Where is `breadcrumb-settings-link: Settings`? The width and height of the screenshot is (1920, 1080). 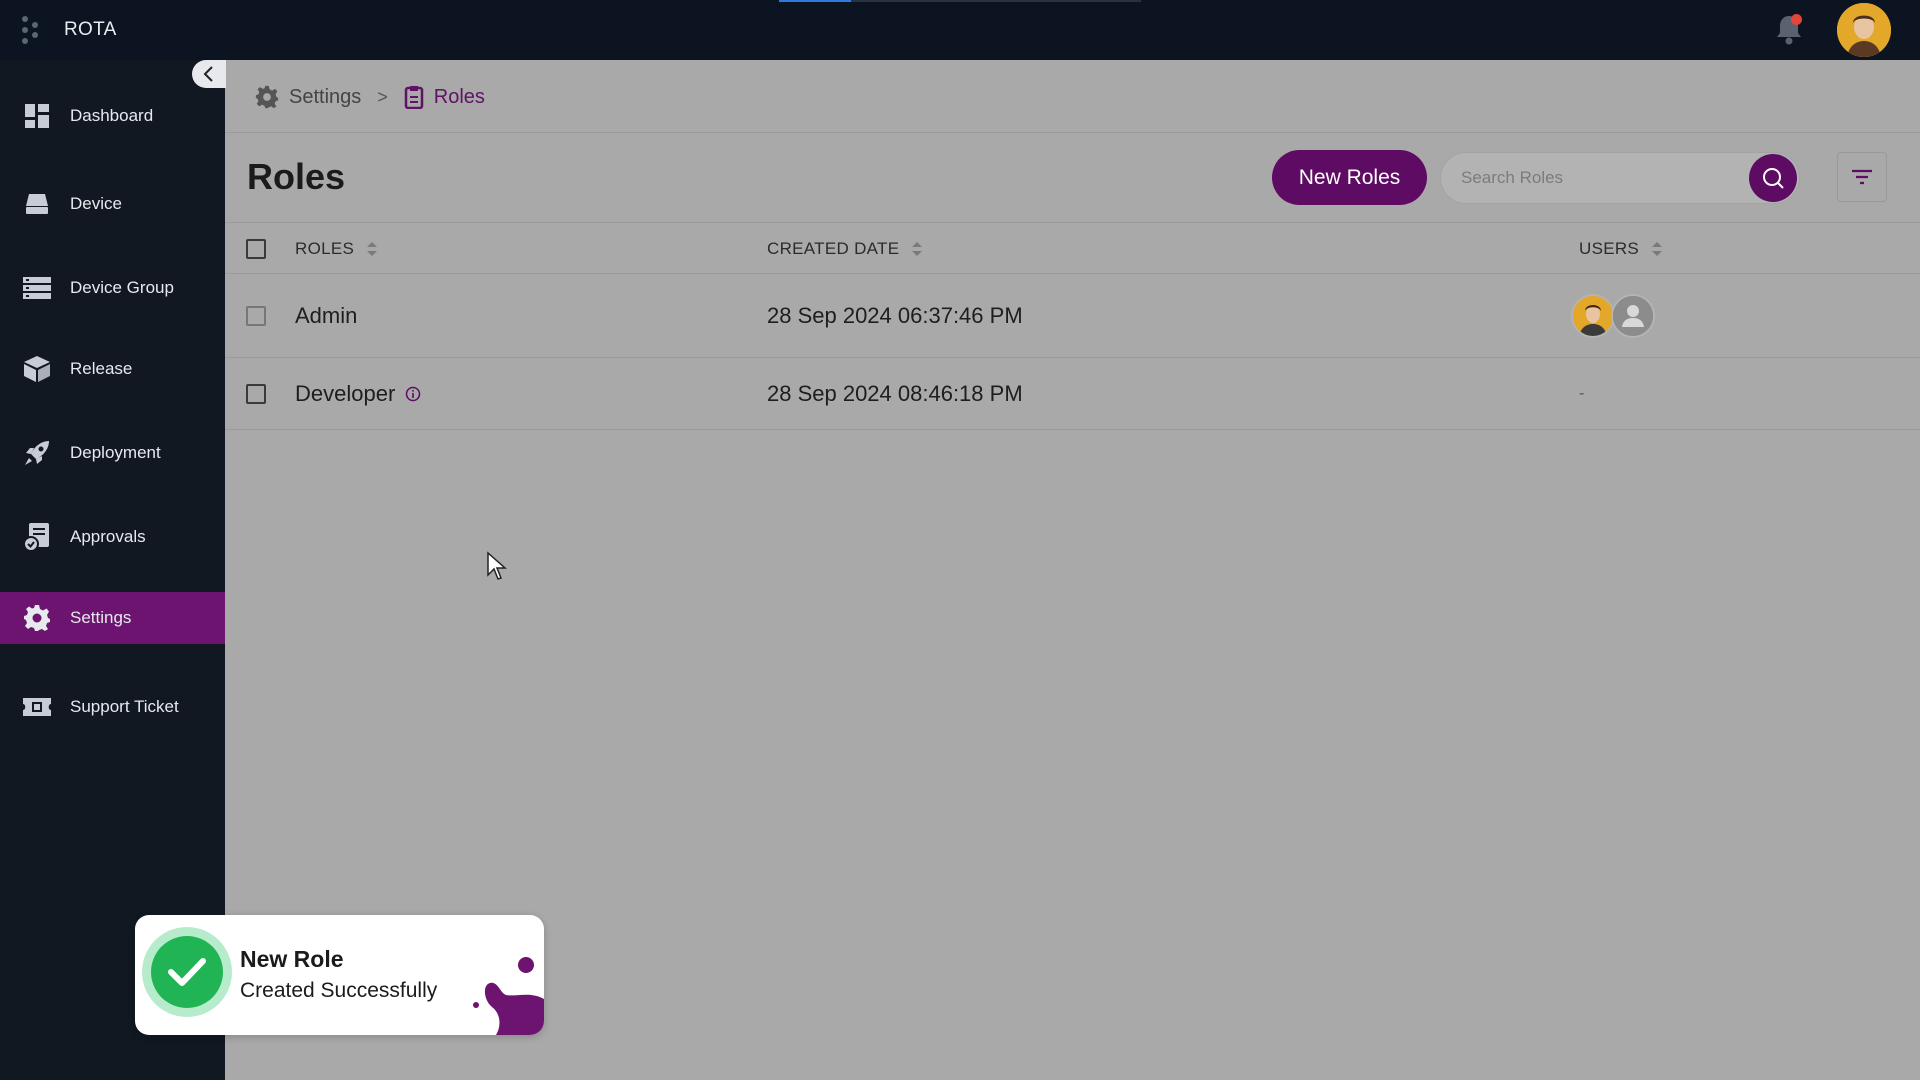 breadcrumb-settings-link: Settings is located at coordinates (325, 97).